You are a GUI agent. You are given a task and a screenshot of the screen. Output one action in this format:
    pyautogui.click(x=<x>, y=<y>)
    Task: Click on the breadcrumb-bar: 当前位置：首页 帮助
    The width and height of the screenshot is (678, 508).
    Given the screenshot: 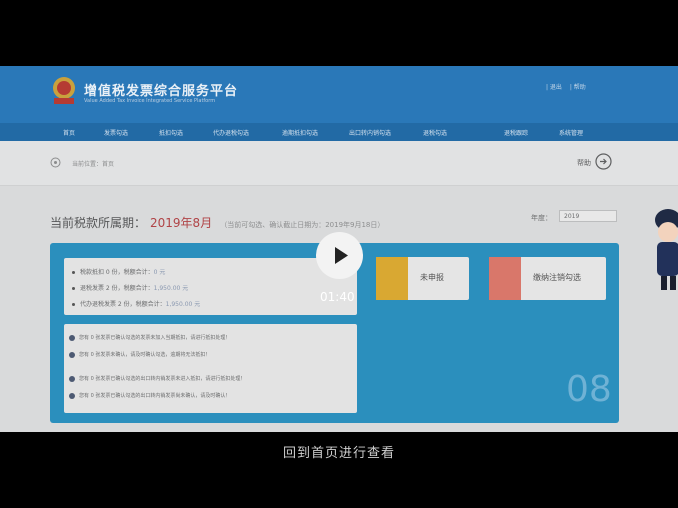 What is the action you would take?
    pyautogui.click(x=339, y=163)
    